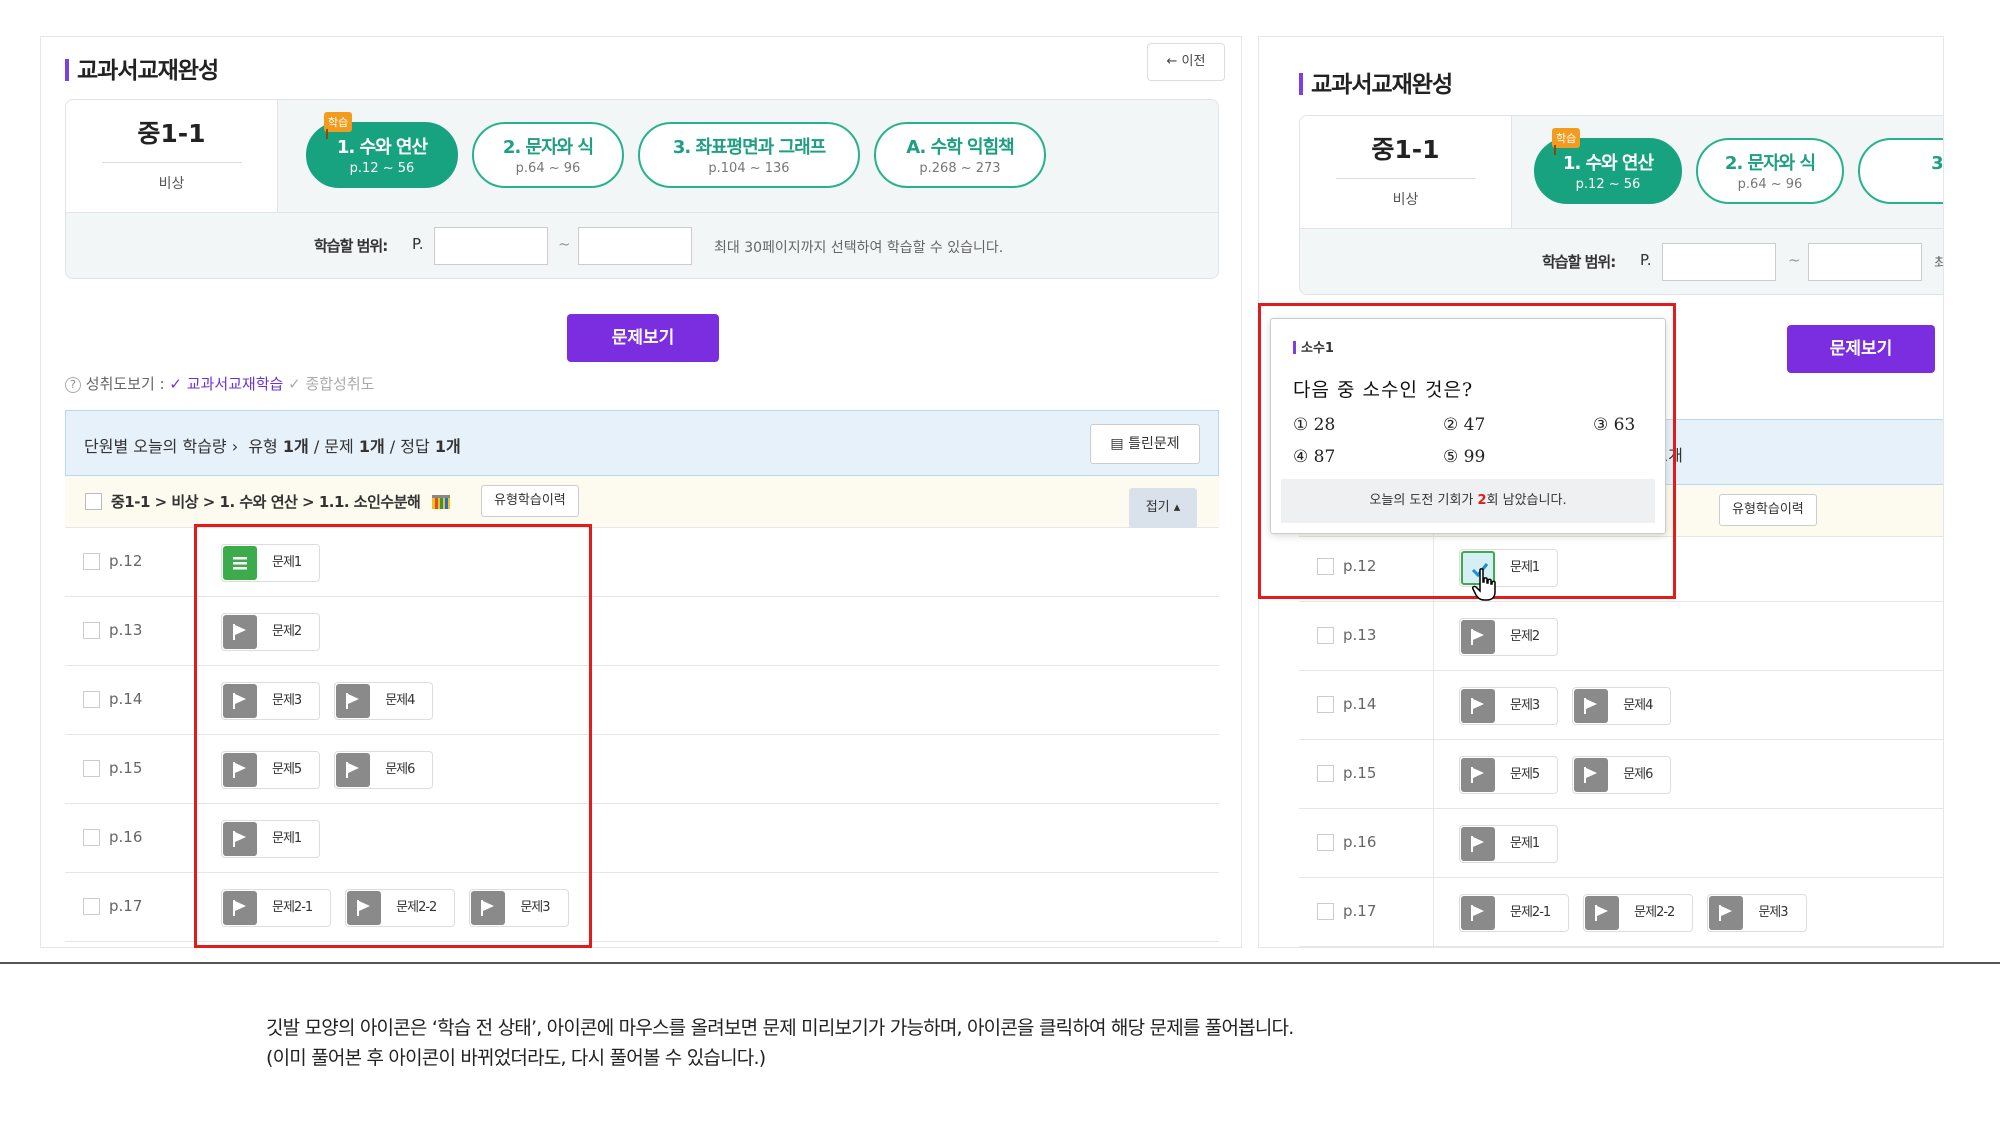 This screenshot has height=1125, width=2000. I want to click on chapter-name: 1. 수와 연산, so click(382, 147).